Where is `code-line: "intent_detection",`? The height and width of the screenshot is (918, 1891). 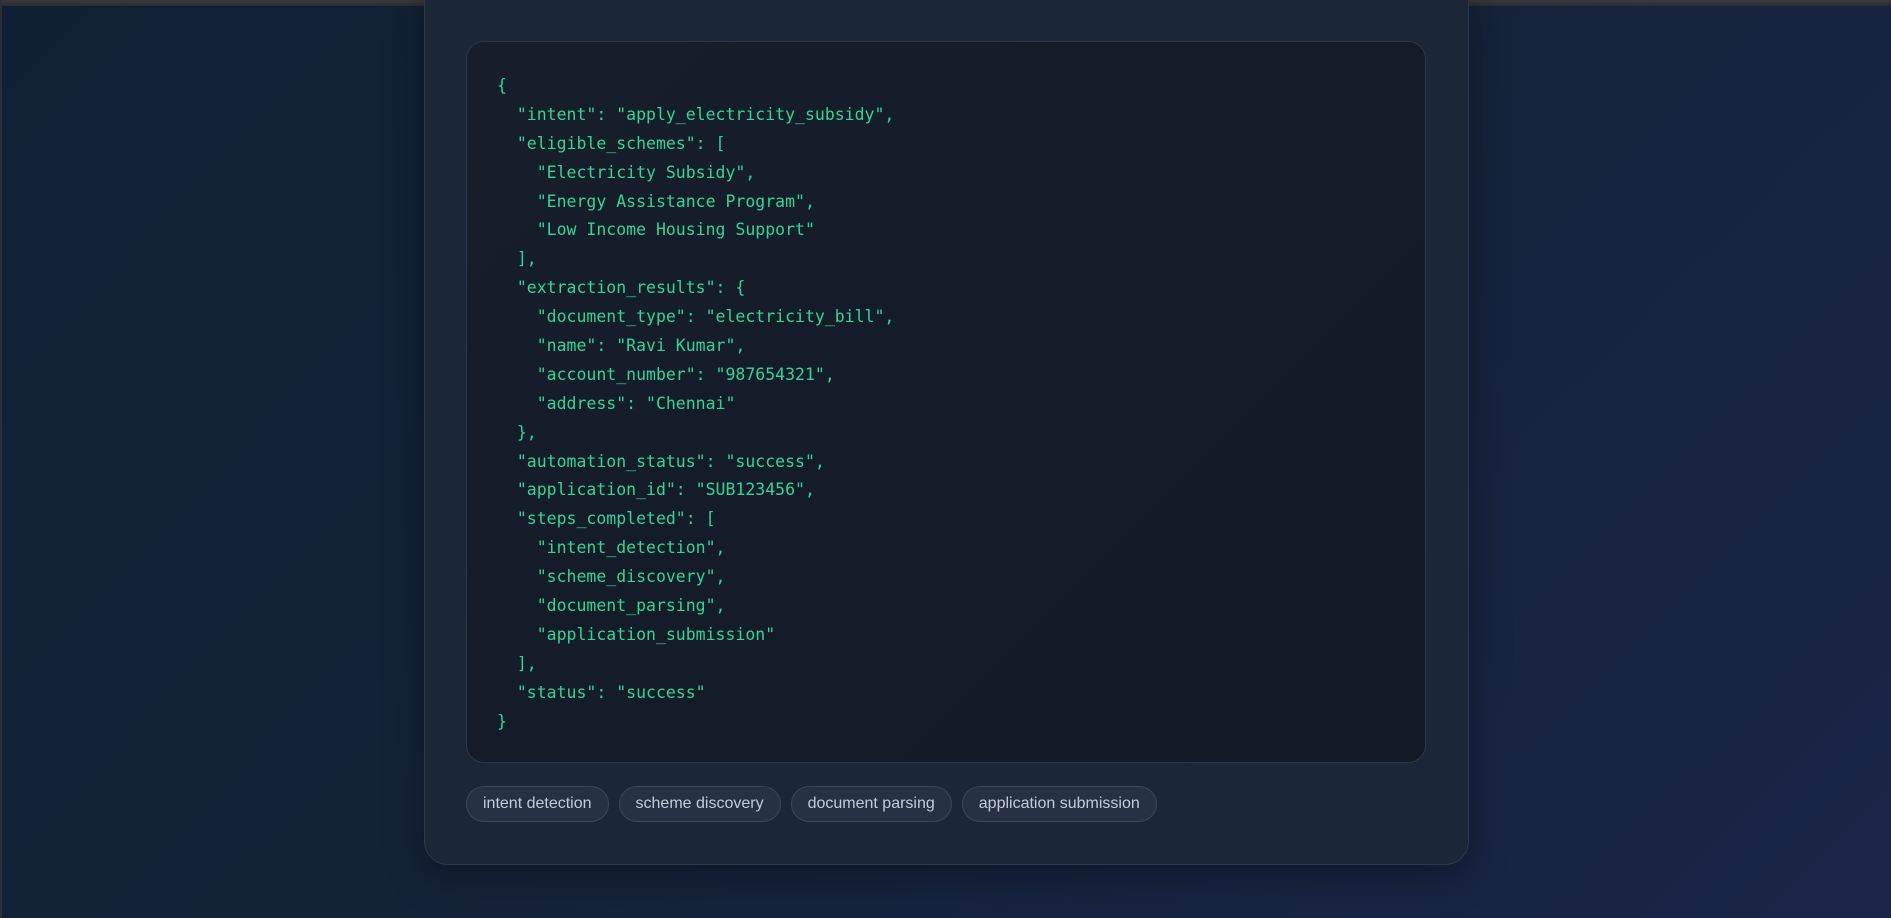
code-line: "intent_detection", is located at coordinates (611, 548).